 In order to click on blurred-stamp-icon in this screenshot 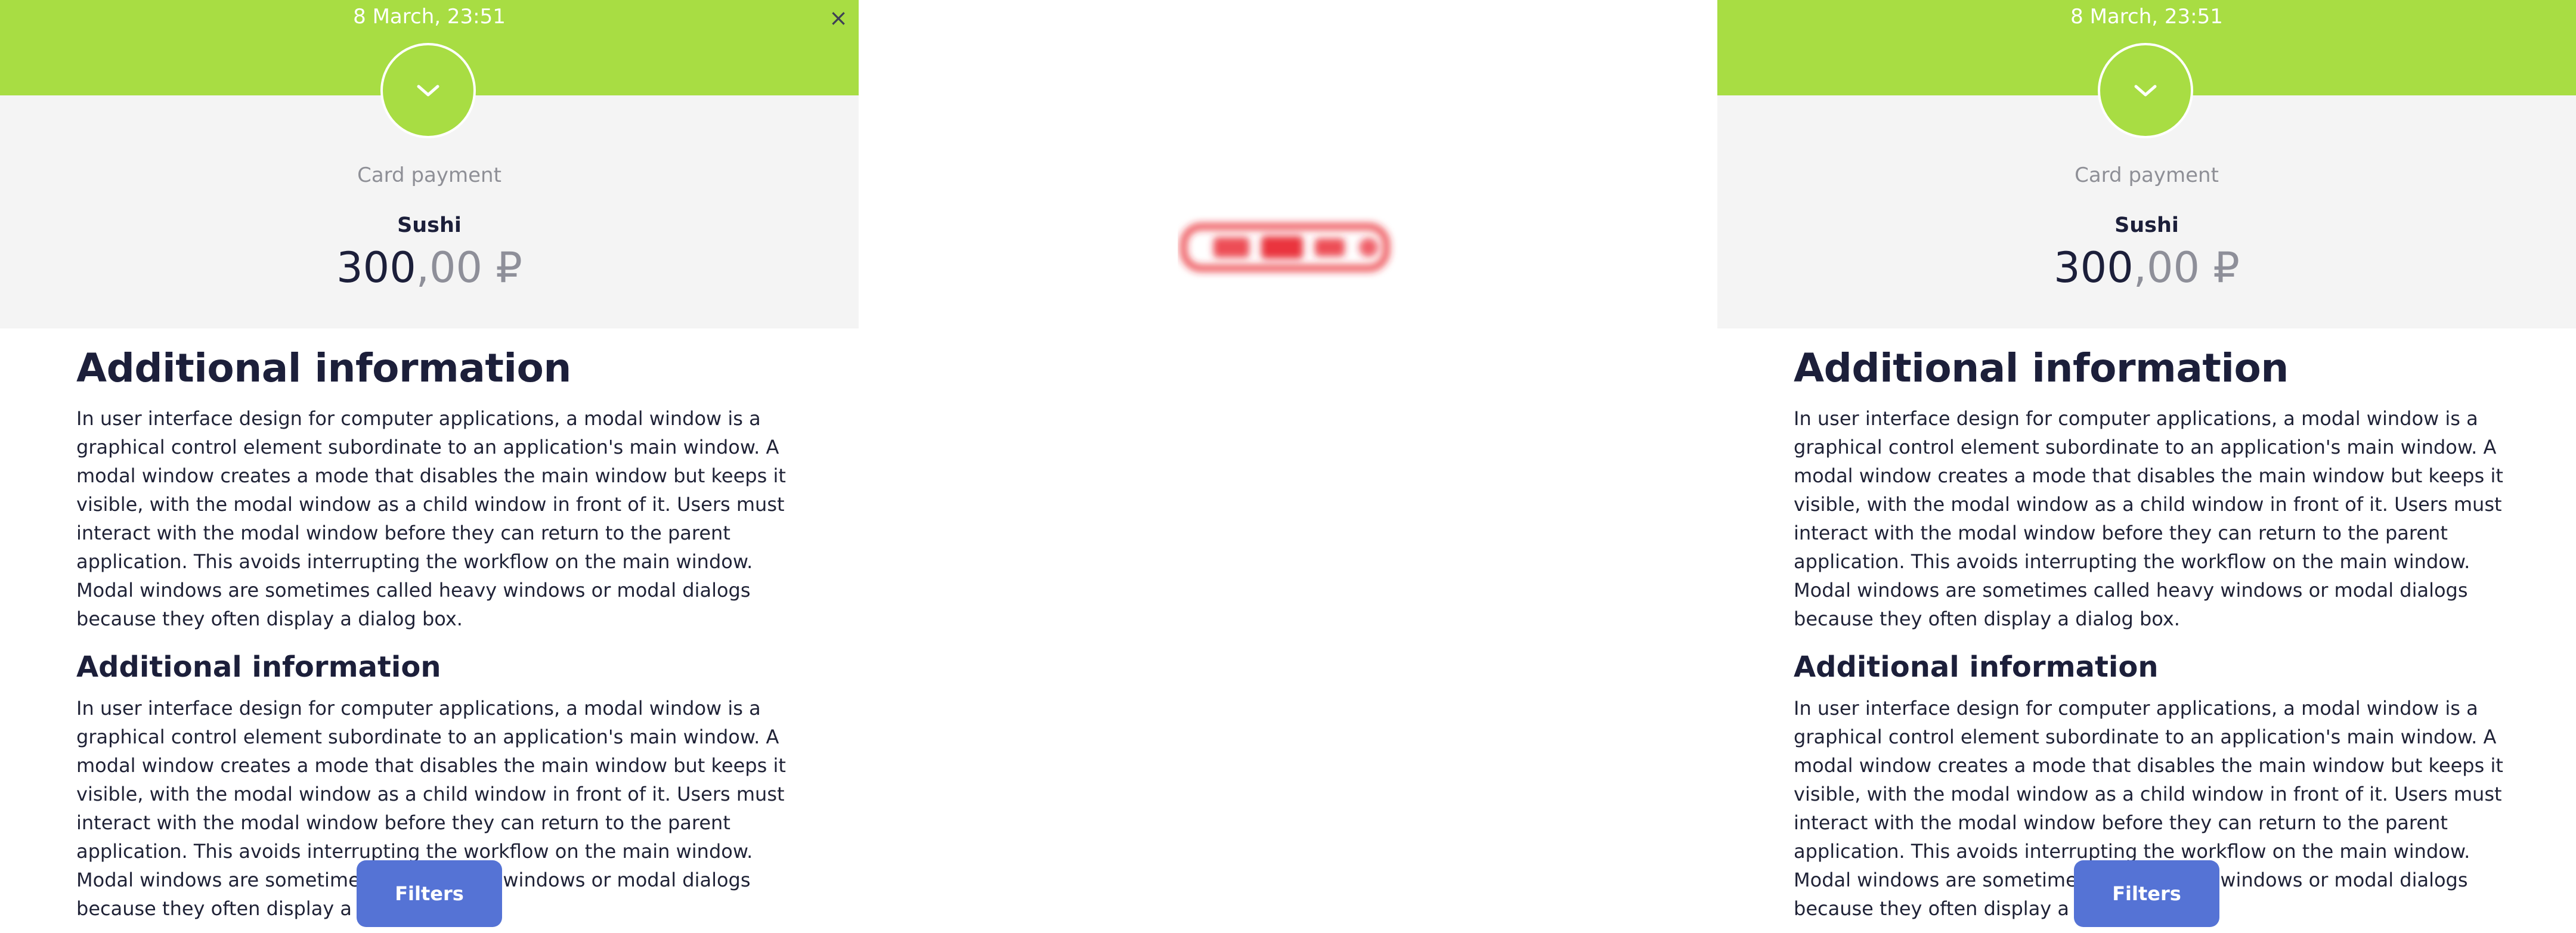, I will do `click(1285, 247)`.